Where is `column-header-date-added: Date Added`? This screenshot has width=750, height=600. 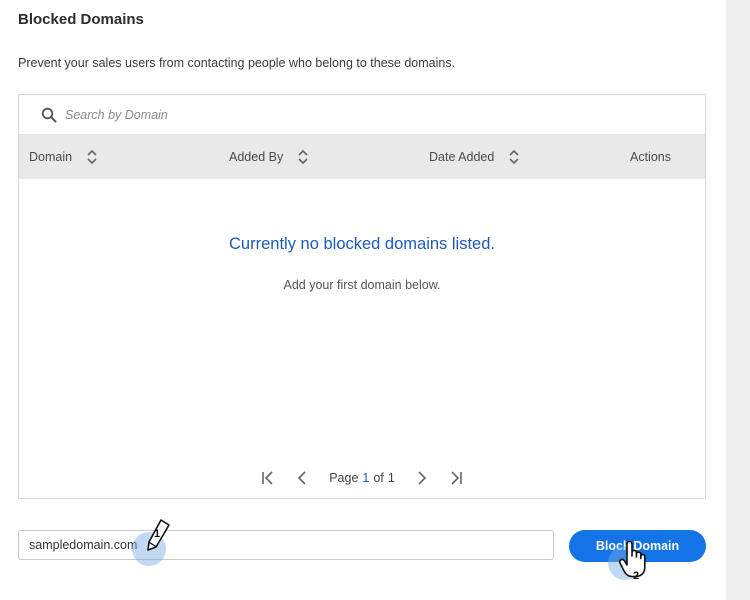
column-header-date-added: Date Added is located at coordinates (474, 157).